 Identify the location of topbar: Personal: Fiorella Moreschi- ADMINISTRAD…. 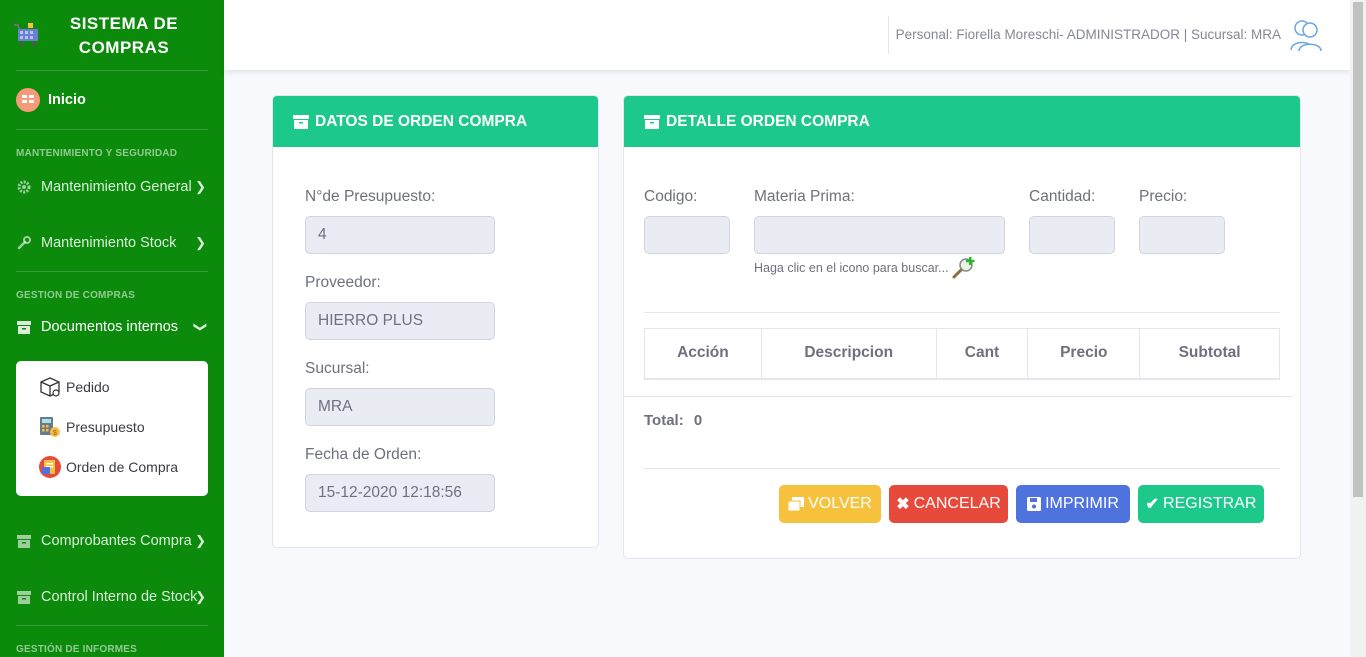
(787, 35).